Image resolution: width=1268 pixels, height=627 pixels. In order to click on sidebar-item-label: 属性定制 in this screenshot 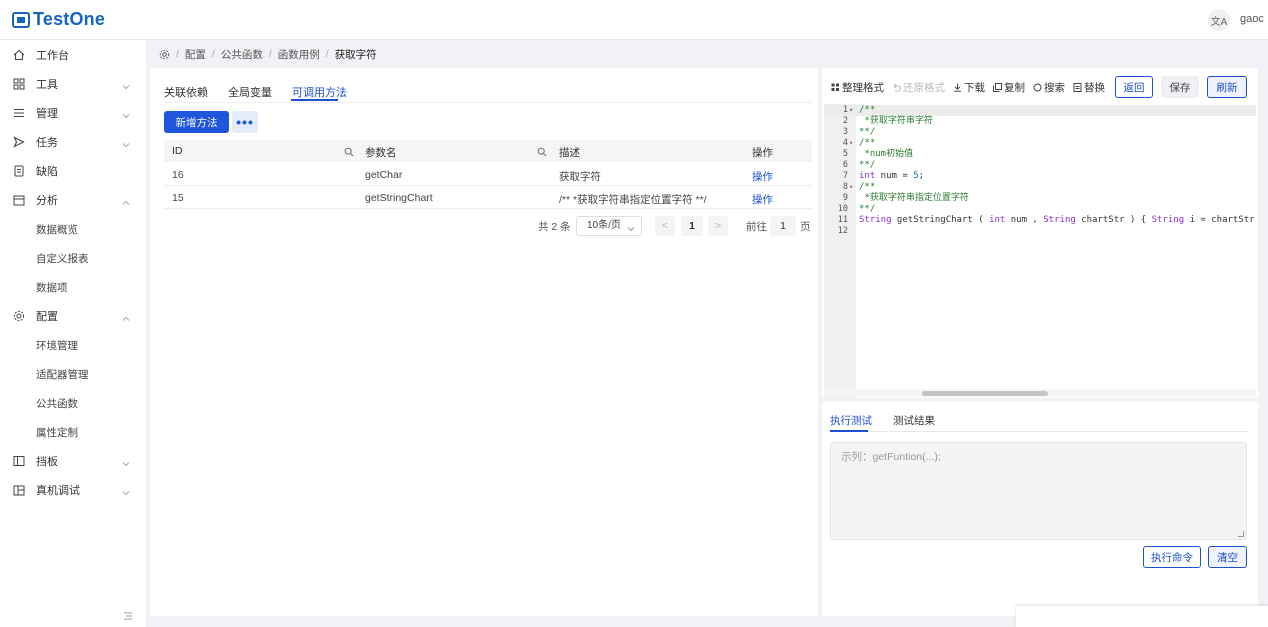, I will do `click(57, 432)`.